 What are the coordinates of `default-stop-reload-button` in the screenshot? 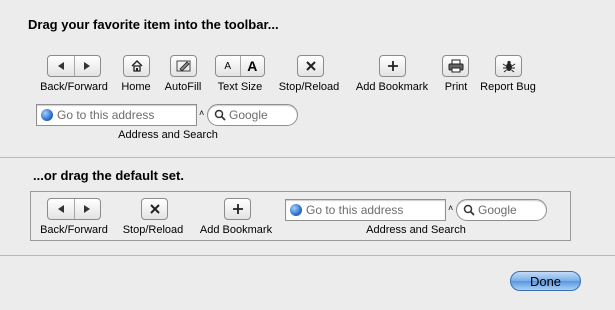 It's located at (154, 209).